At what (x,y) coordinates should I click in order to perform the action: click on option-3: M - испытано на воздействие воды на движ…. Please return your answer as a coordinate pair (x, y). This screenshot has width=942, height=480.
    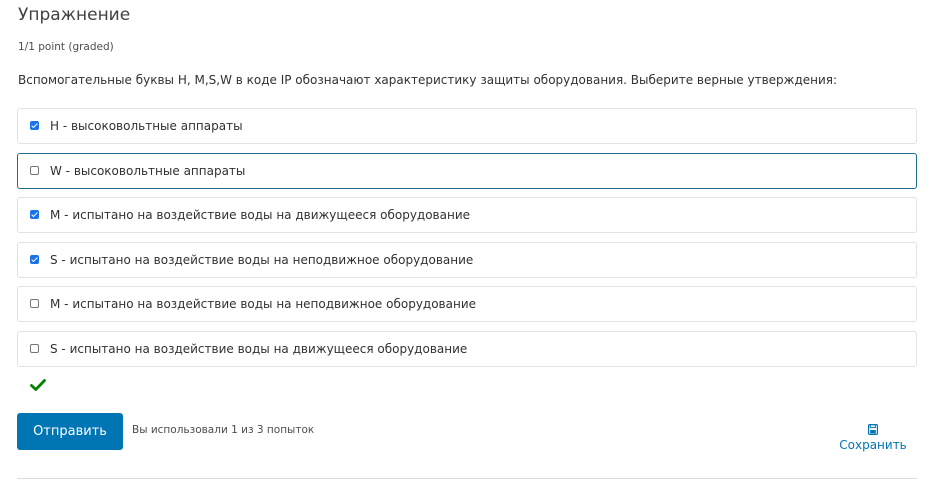
    Looking at the image, I should click on (467, 215).